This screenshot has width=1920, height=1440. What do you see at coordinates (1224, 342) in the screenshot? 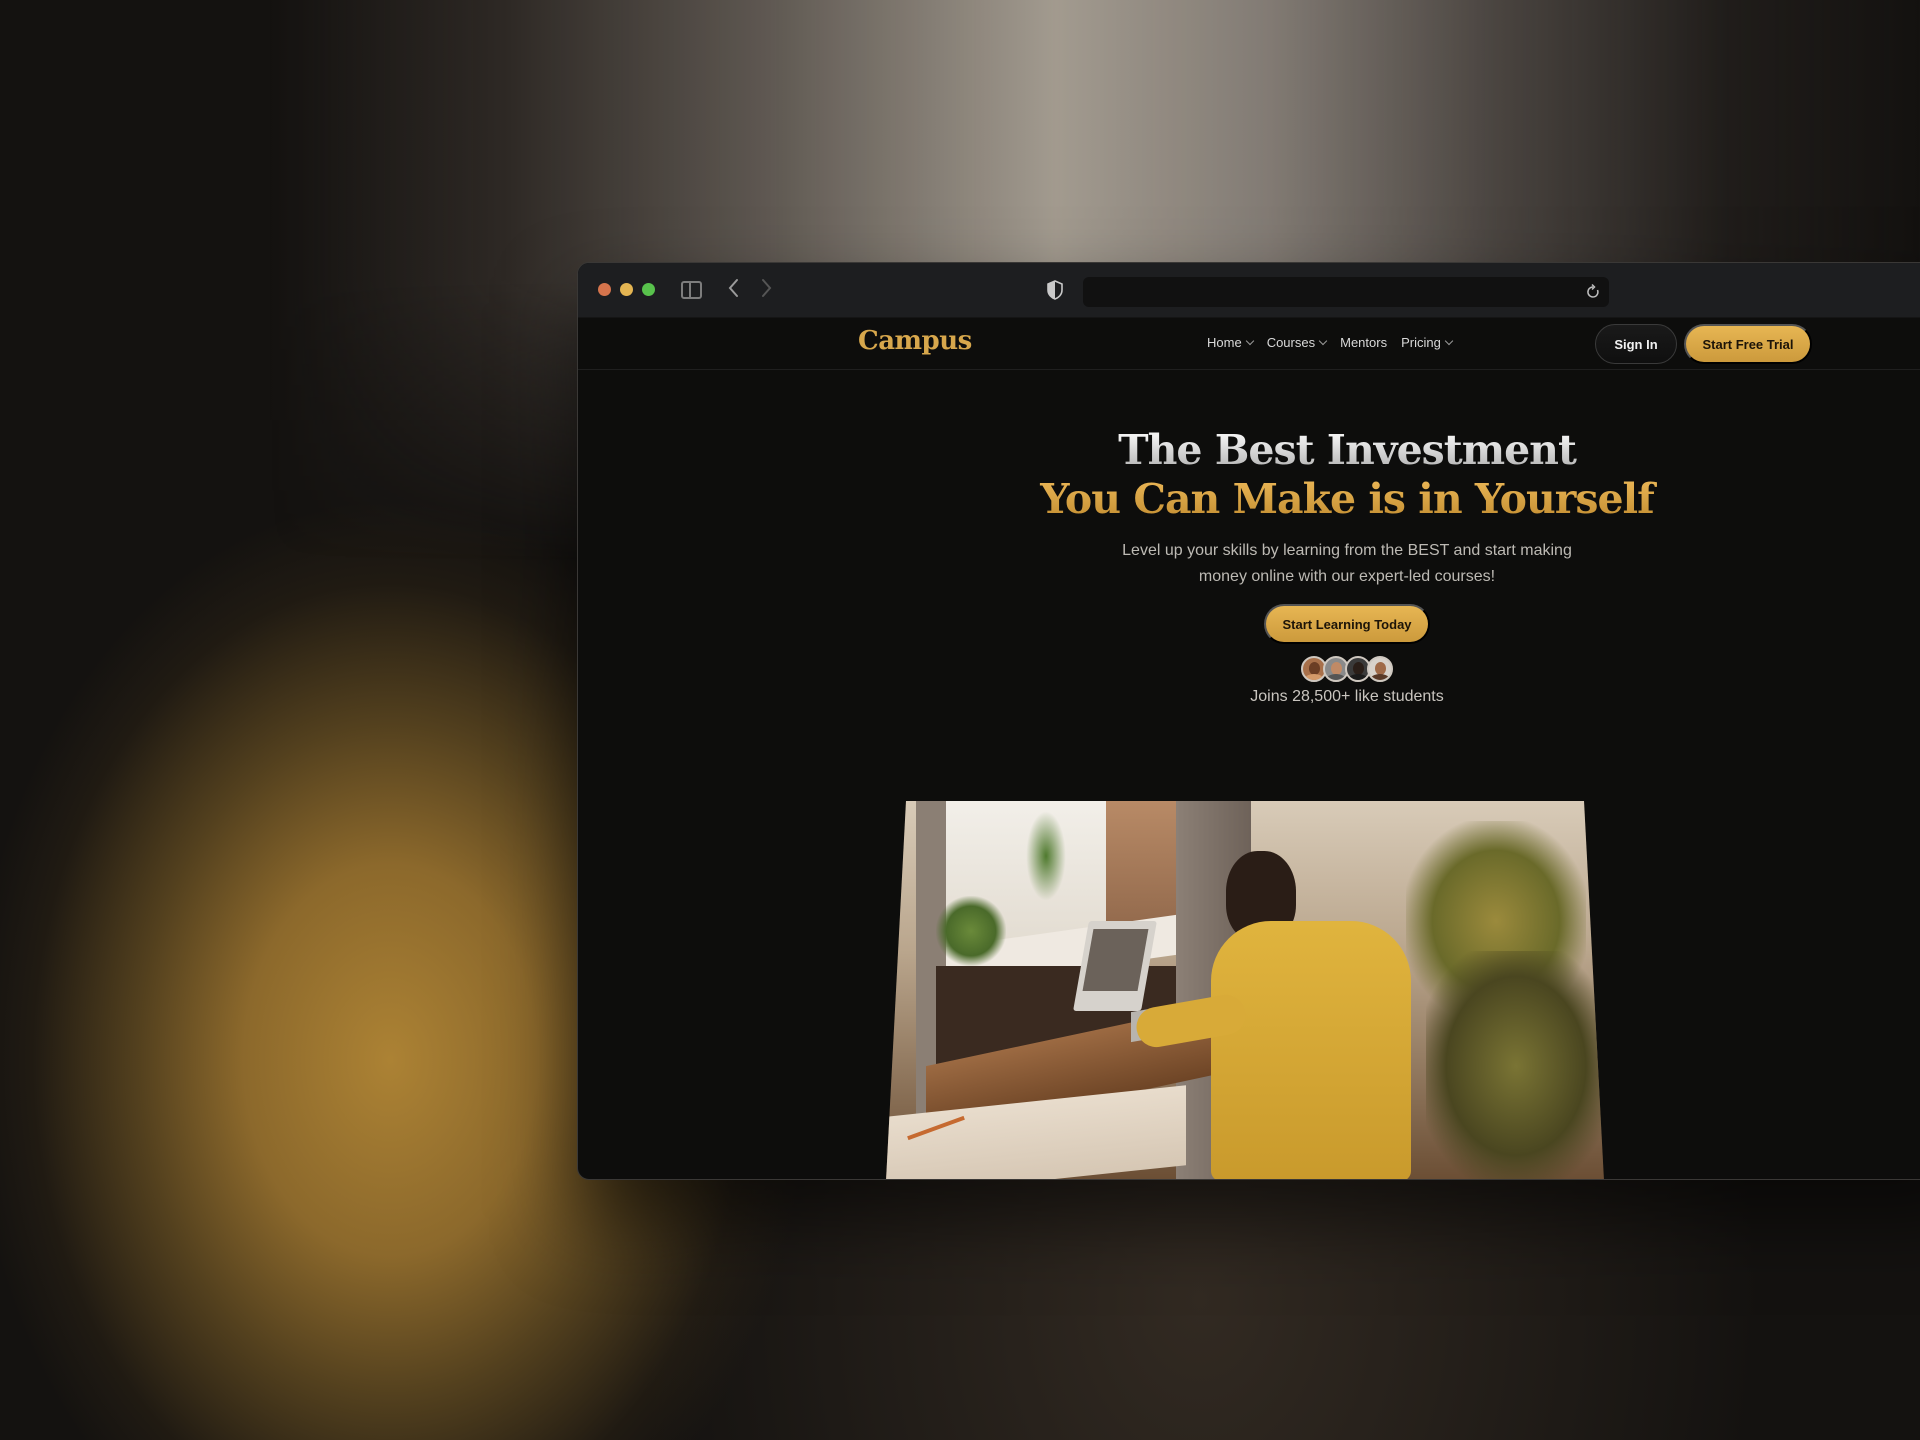
I see `nav-label: Home` at bounding box center [1224, 342].